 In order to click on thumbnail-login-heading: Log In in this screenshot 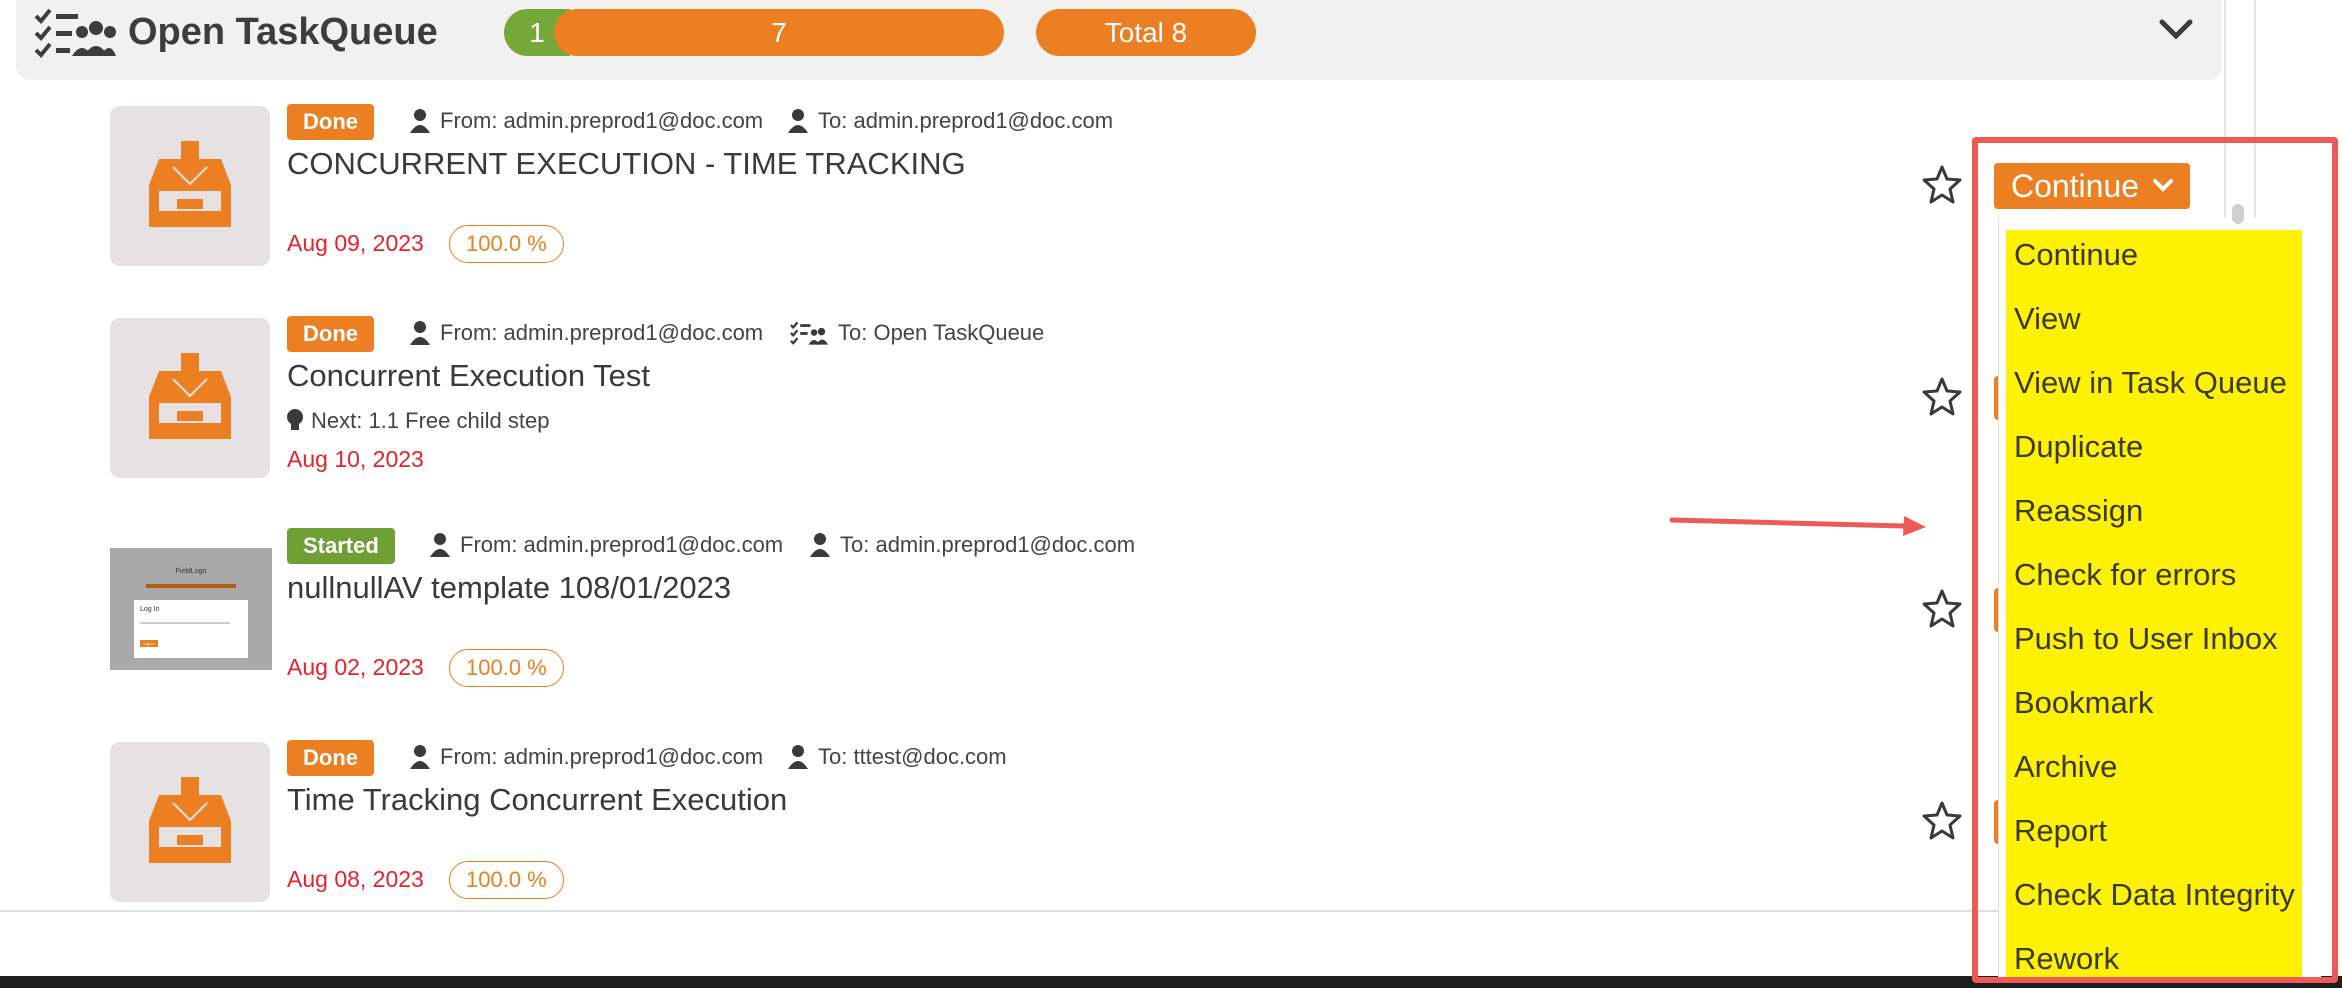, I will do `click(150, 609)`.